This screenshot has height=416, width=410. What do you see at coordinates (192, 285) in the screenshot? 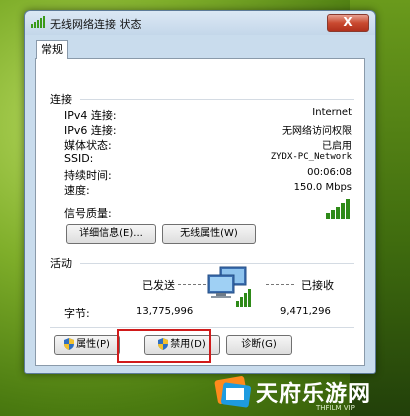
I see `sent-line` at bounding box center [192, 285].